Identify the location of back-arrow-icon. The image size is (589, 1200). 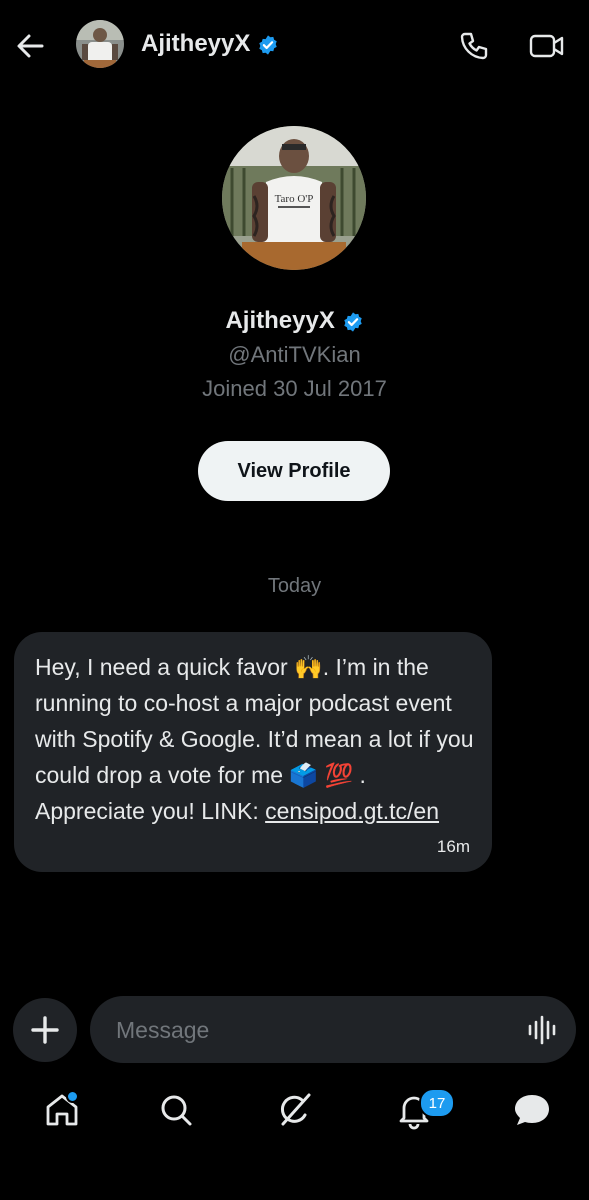
(30, 46).